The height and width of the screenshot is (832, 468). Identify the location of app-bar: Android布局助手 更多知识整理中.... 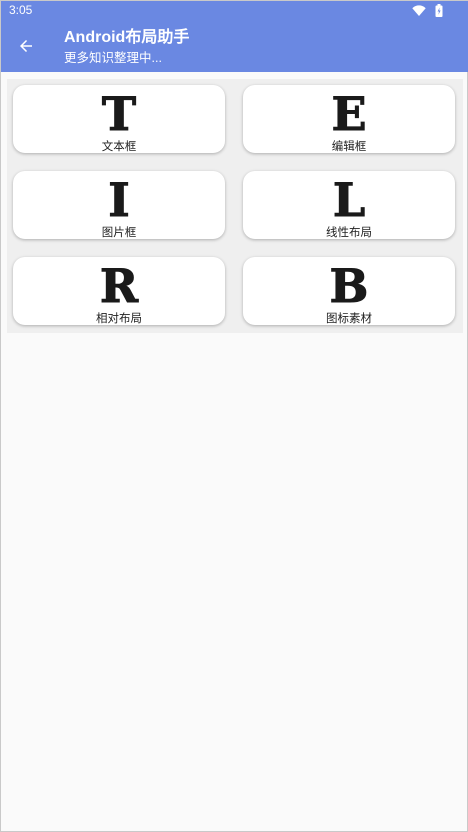
(234, 46).